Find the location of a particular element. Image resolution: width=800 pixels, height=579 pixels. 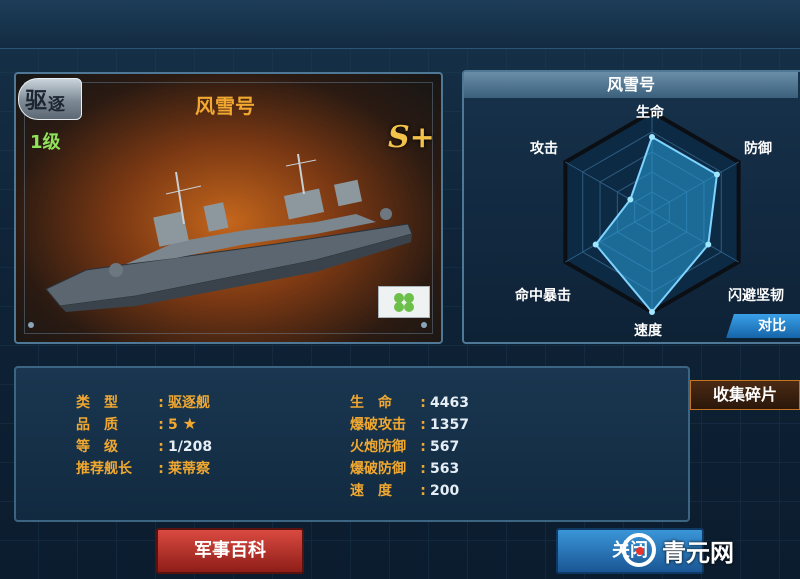

radar-title: 风雪号 is located at coordinates (631, 85).